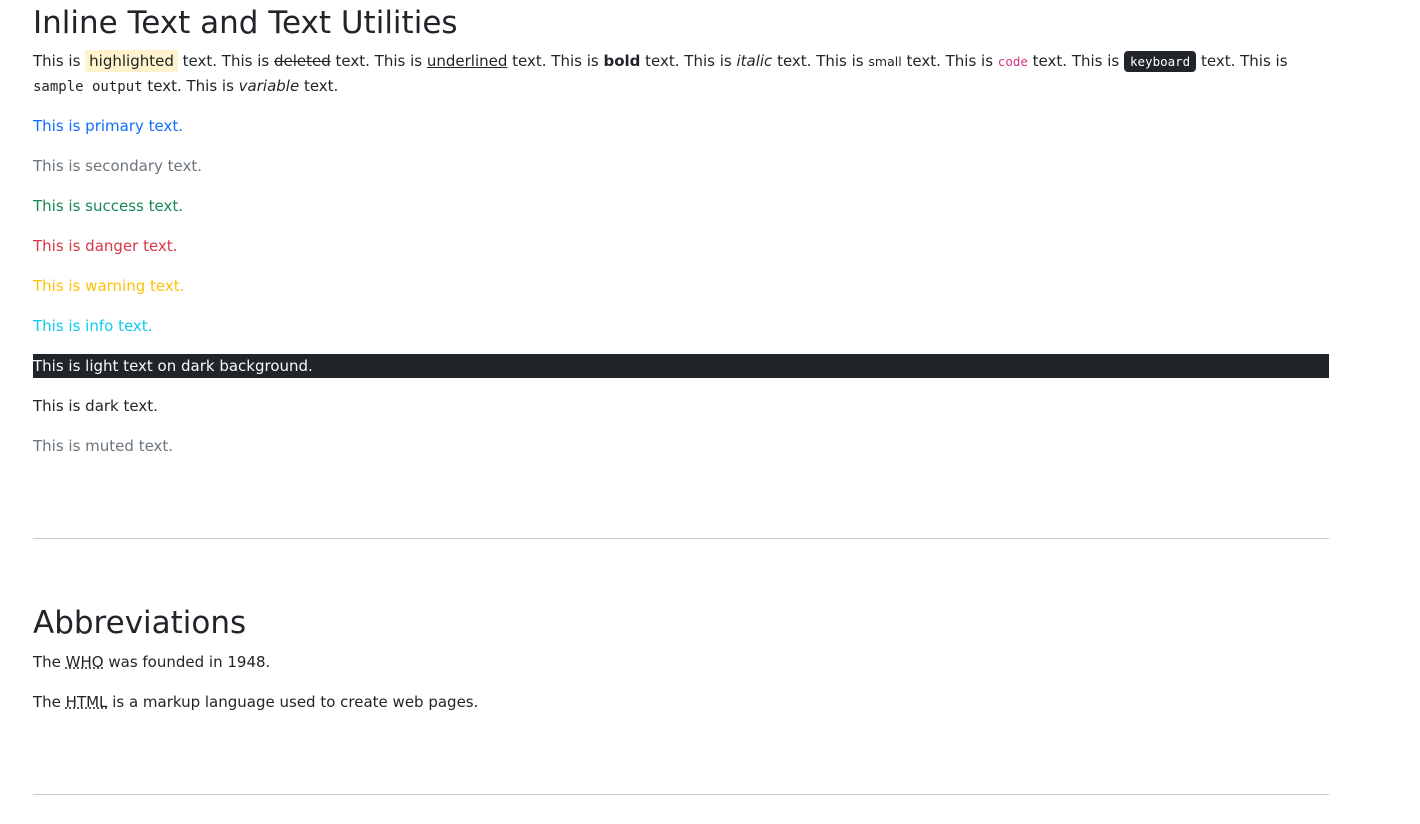 This screenshot has height=824, width=1420. What do you see at coordinates (269, 86) in the screenshot?
I see `variable-text: variable` at bounding box center [269, 86].